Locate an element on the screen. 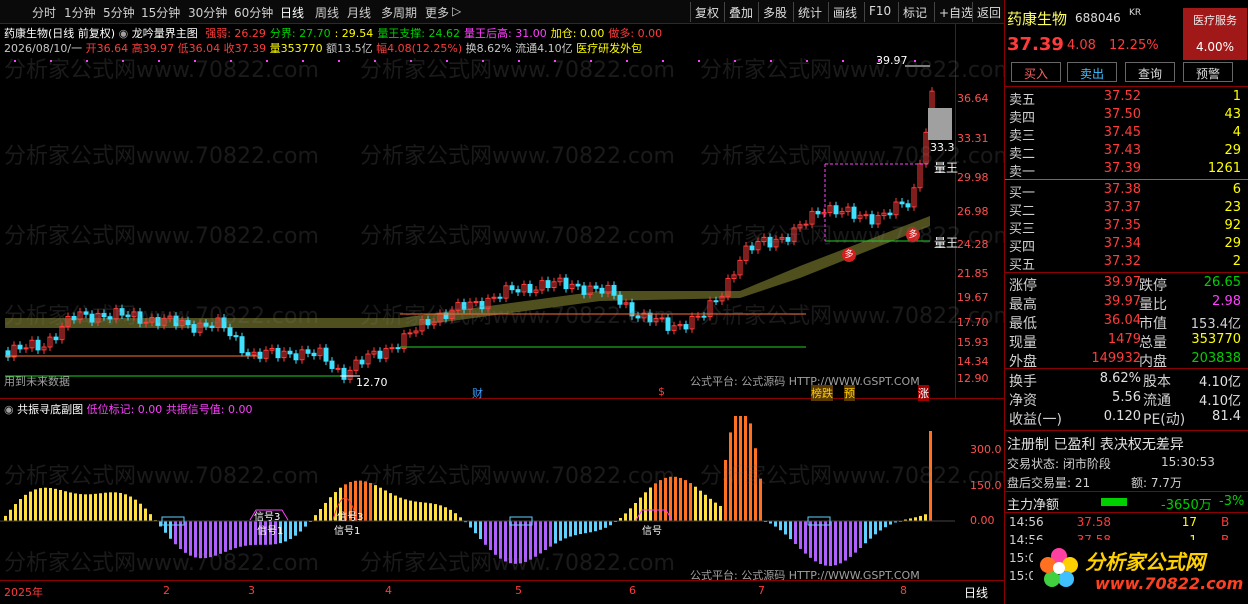 The image size is (1248, 604). toolbar-back-button: 返回 is located at coordinates (988, 12).